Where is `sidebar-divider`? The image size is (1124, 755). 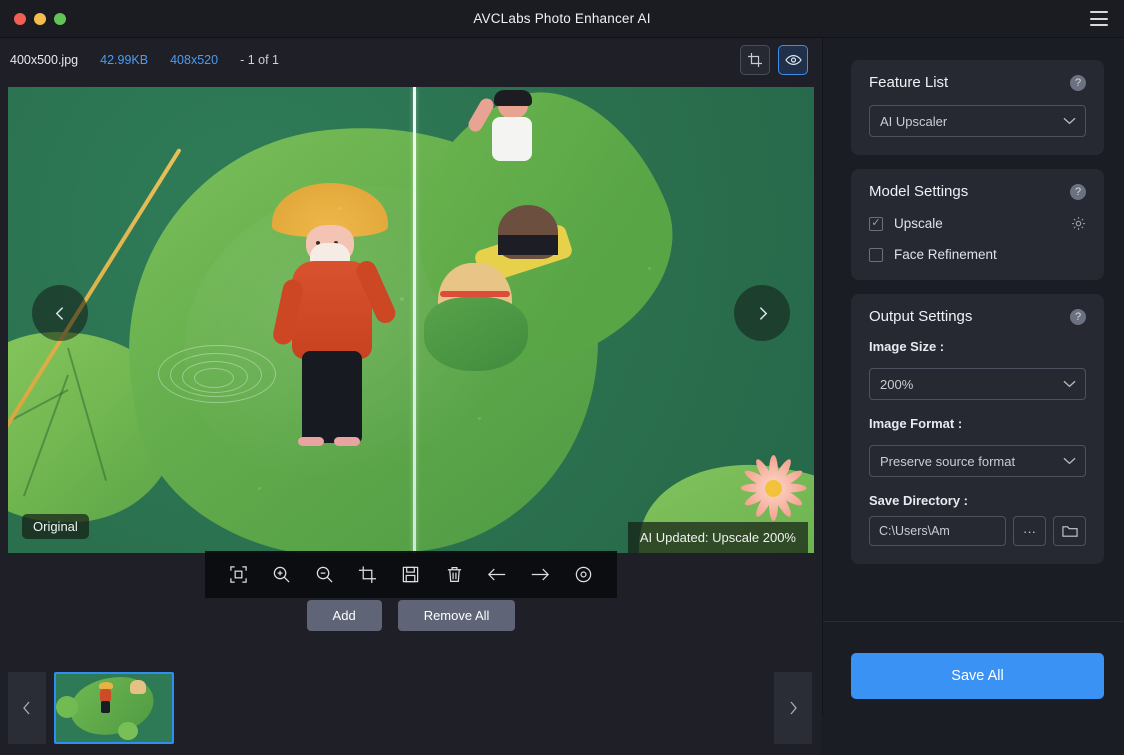
sidebar-divider is located at coordinates (973, 621).